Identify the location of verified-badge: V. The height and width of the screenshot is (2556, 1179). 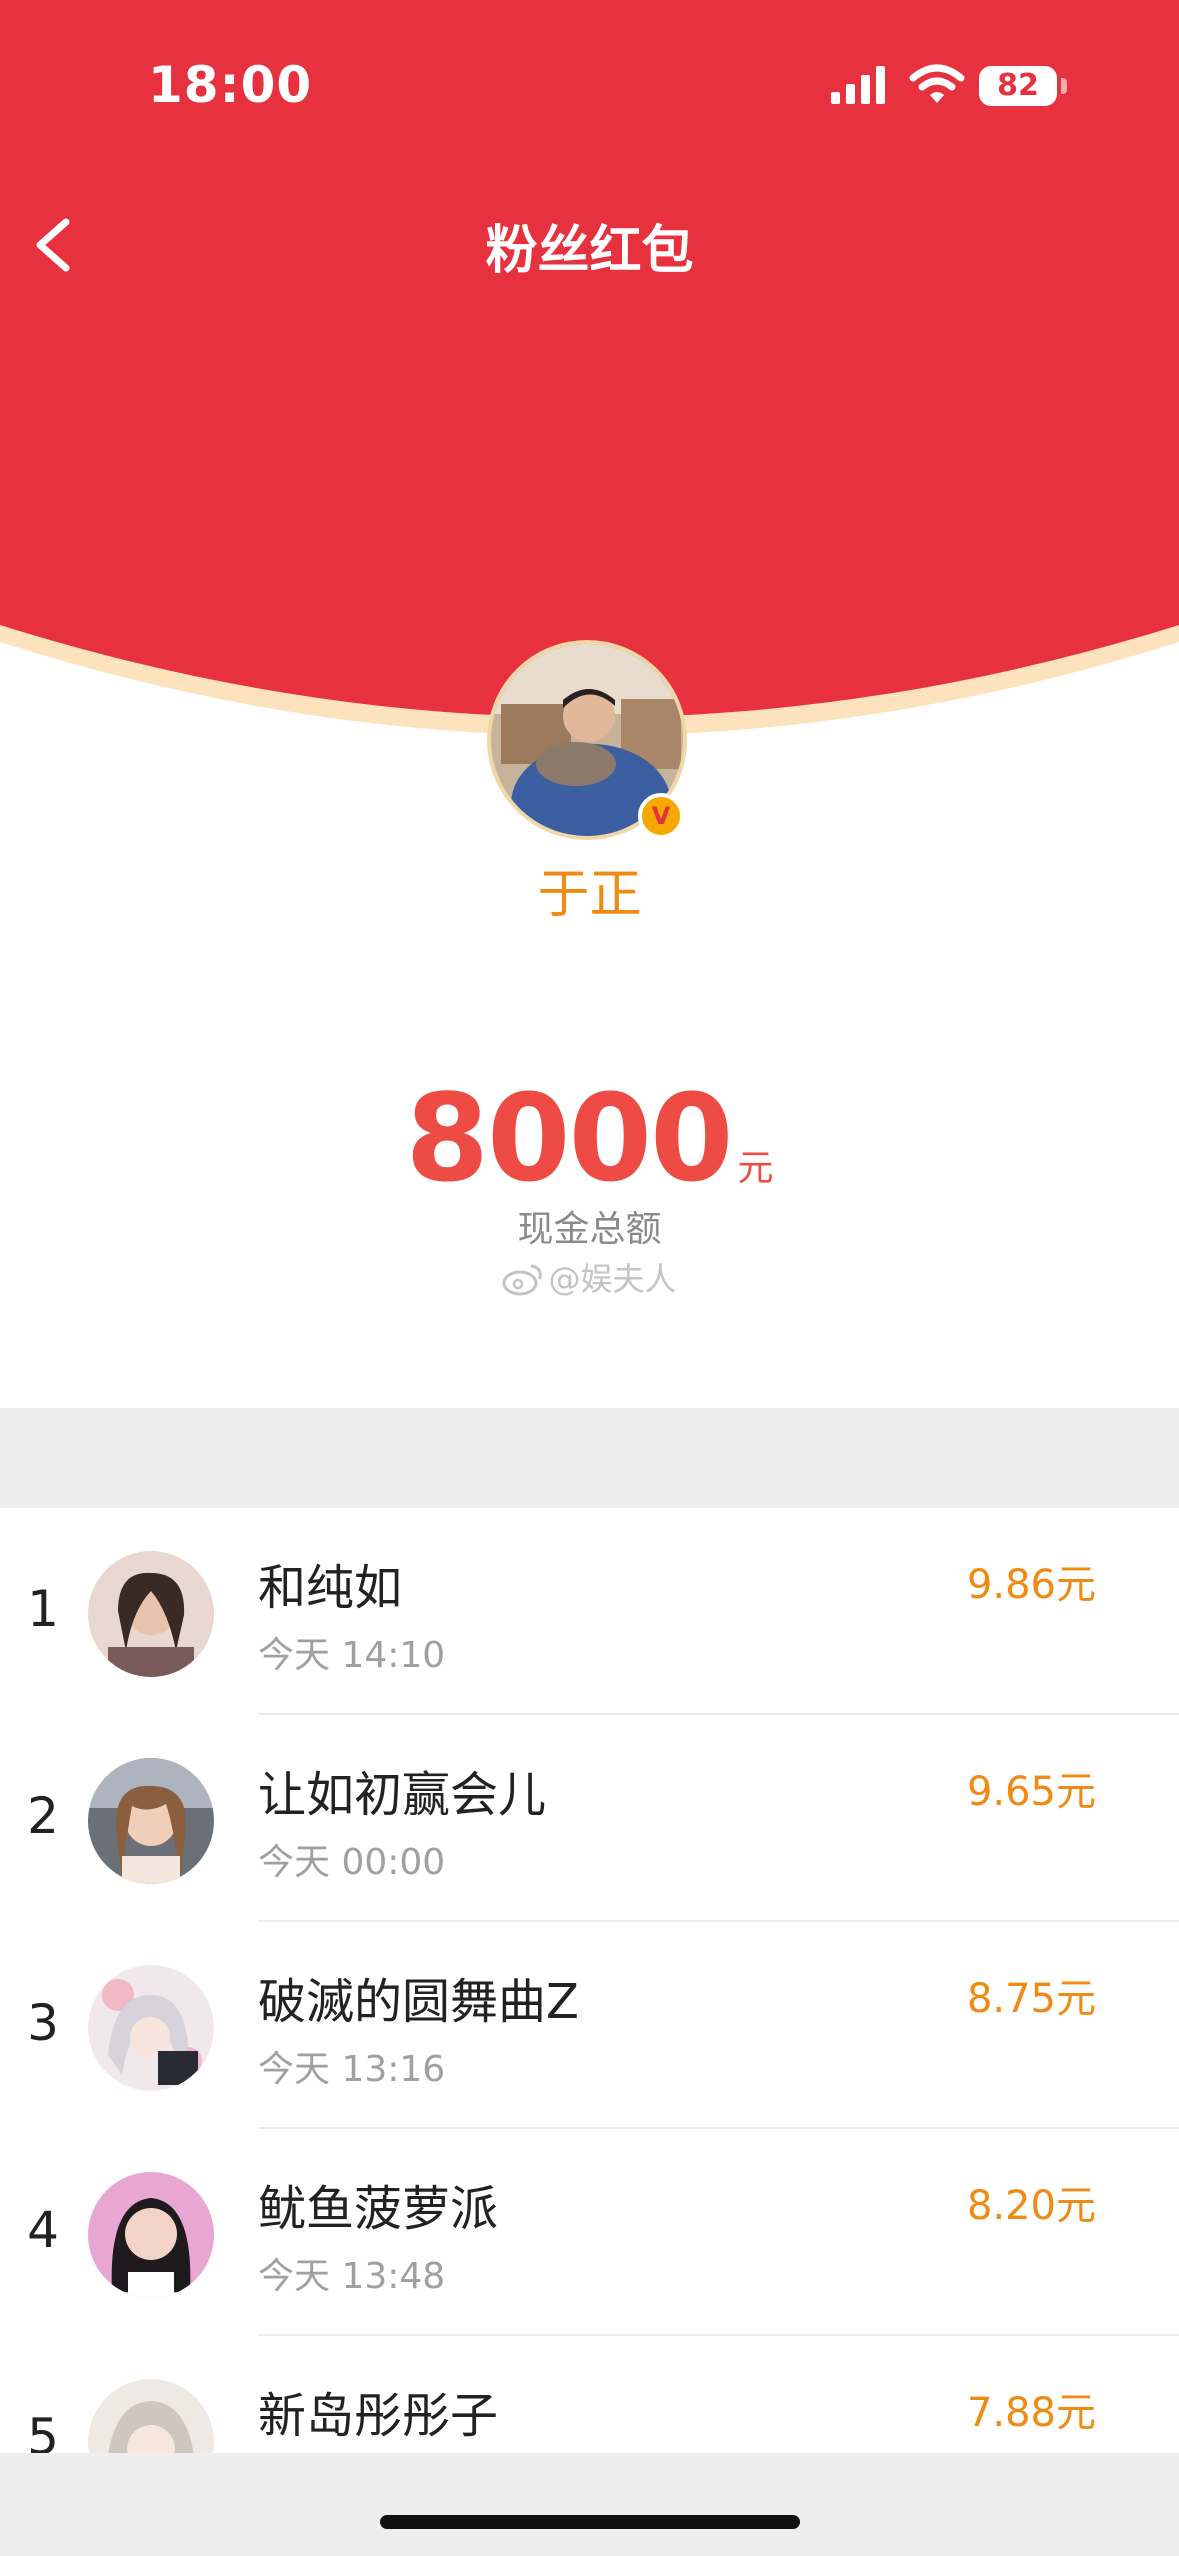
(661, 816).